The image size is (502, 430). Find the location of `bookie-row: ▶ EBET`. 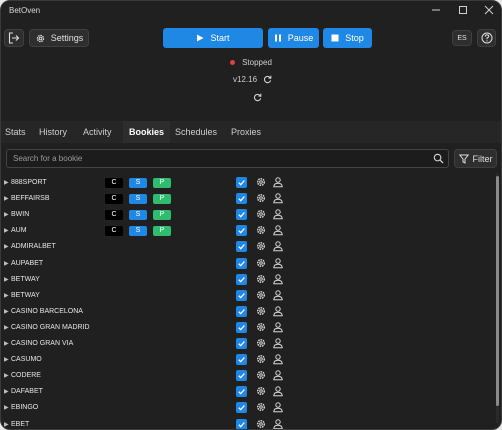

bookie-row: ▶ EBET is located at coordinates (248, 423).